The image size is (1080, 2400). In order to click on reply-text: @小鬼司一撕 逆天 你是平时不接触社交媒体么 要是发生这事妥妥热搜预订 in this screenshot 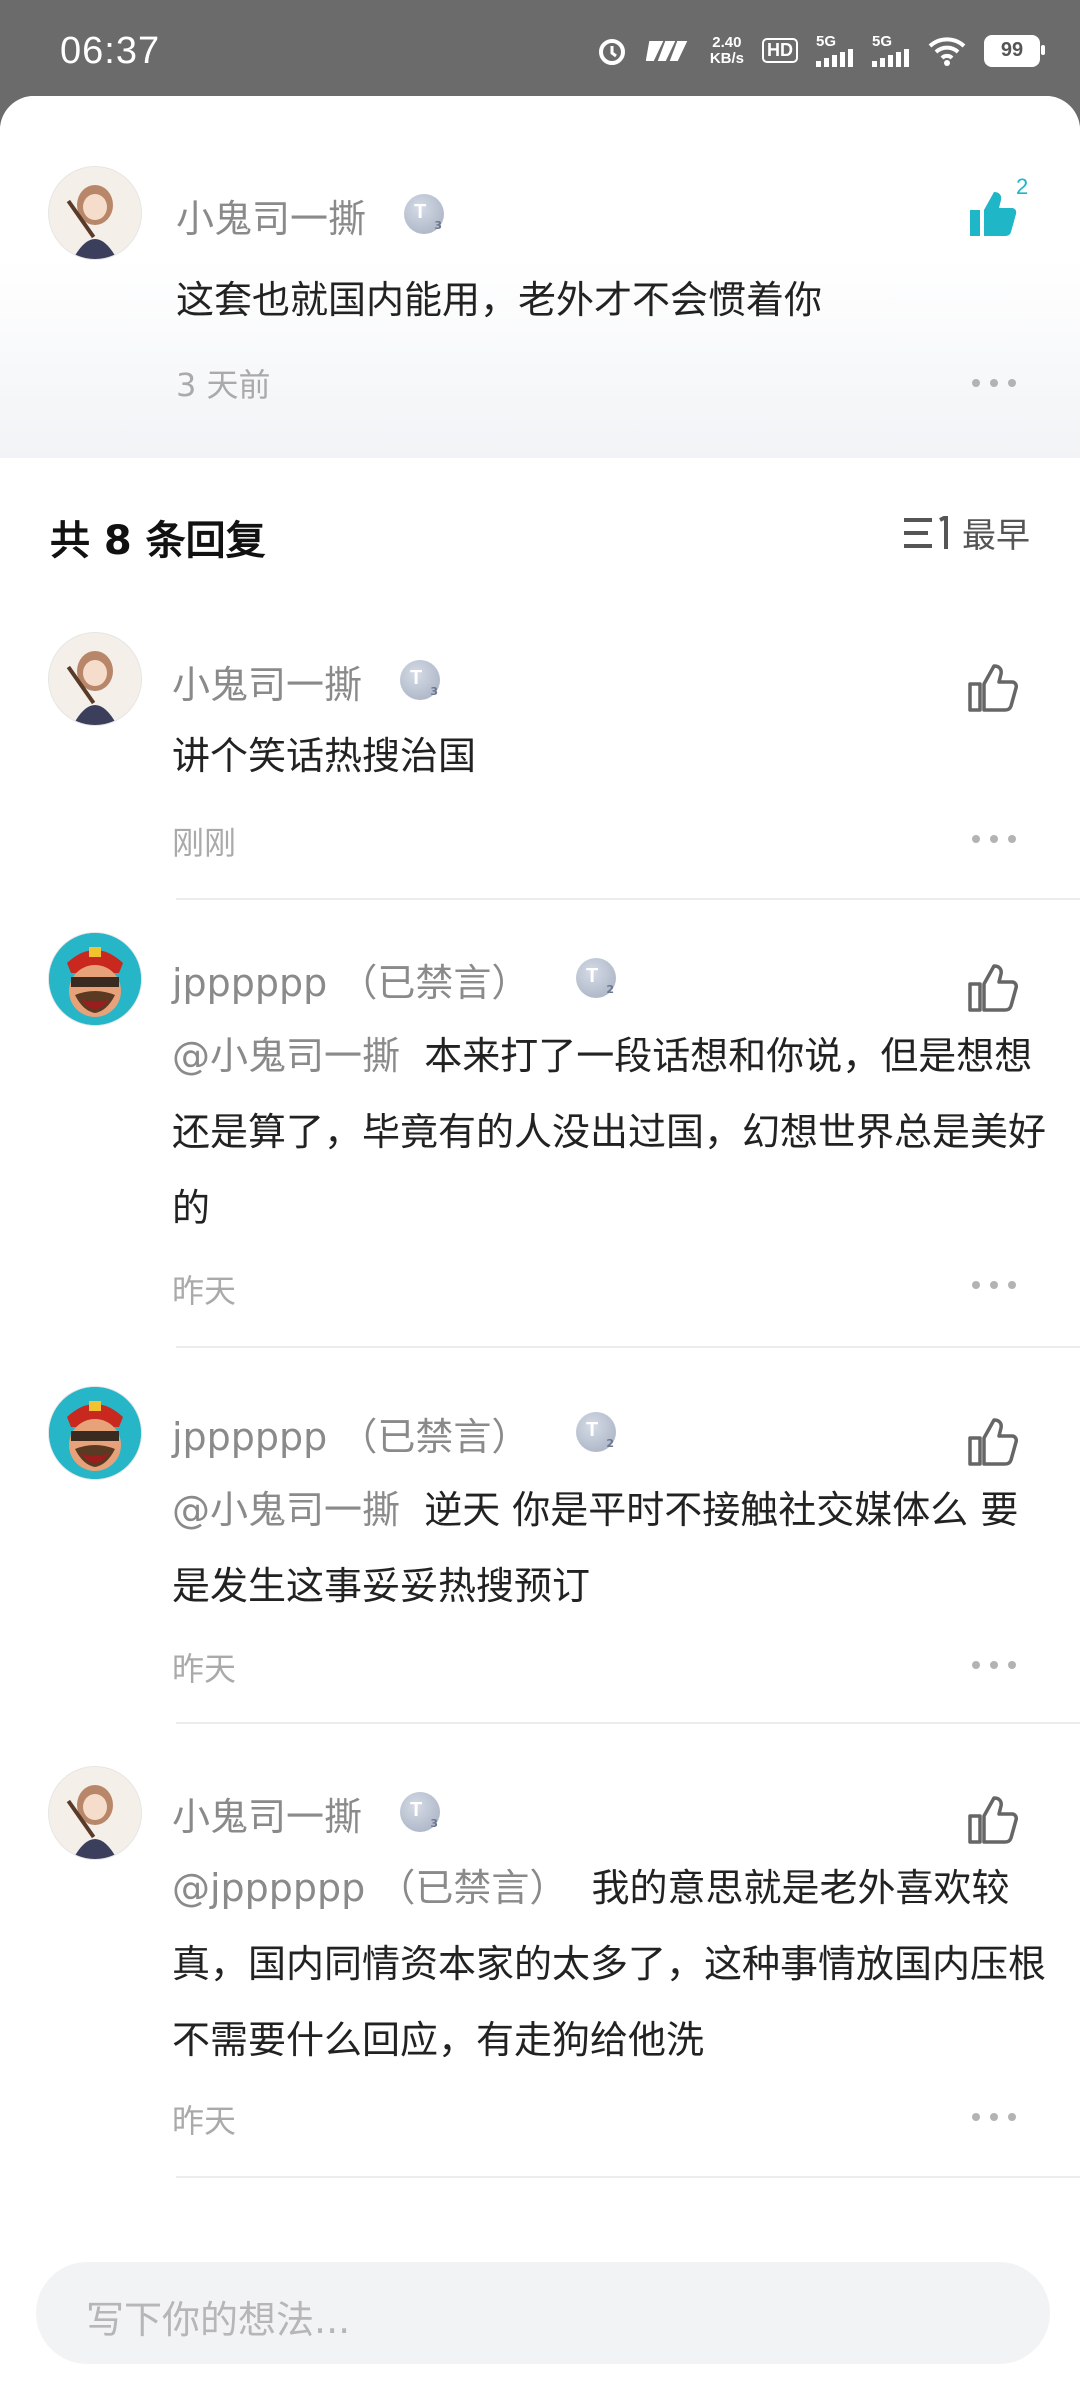, I will do `click(595, 1548)`.